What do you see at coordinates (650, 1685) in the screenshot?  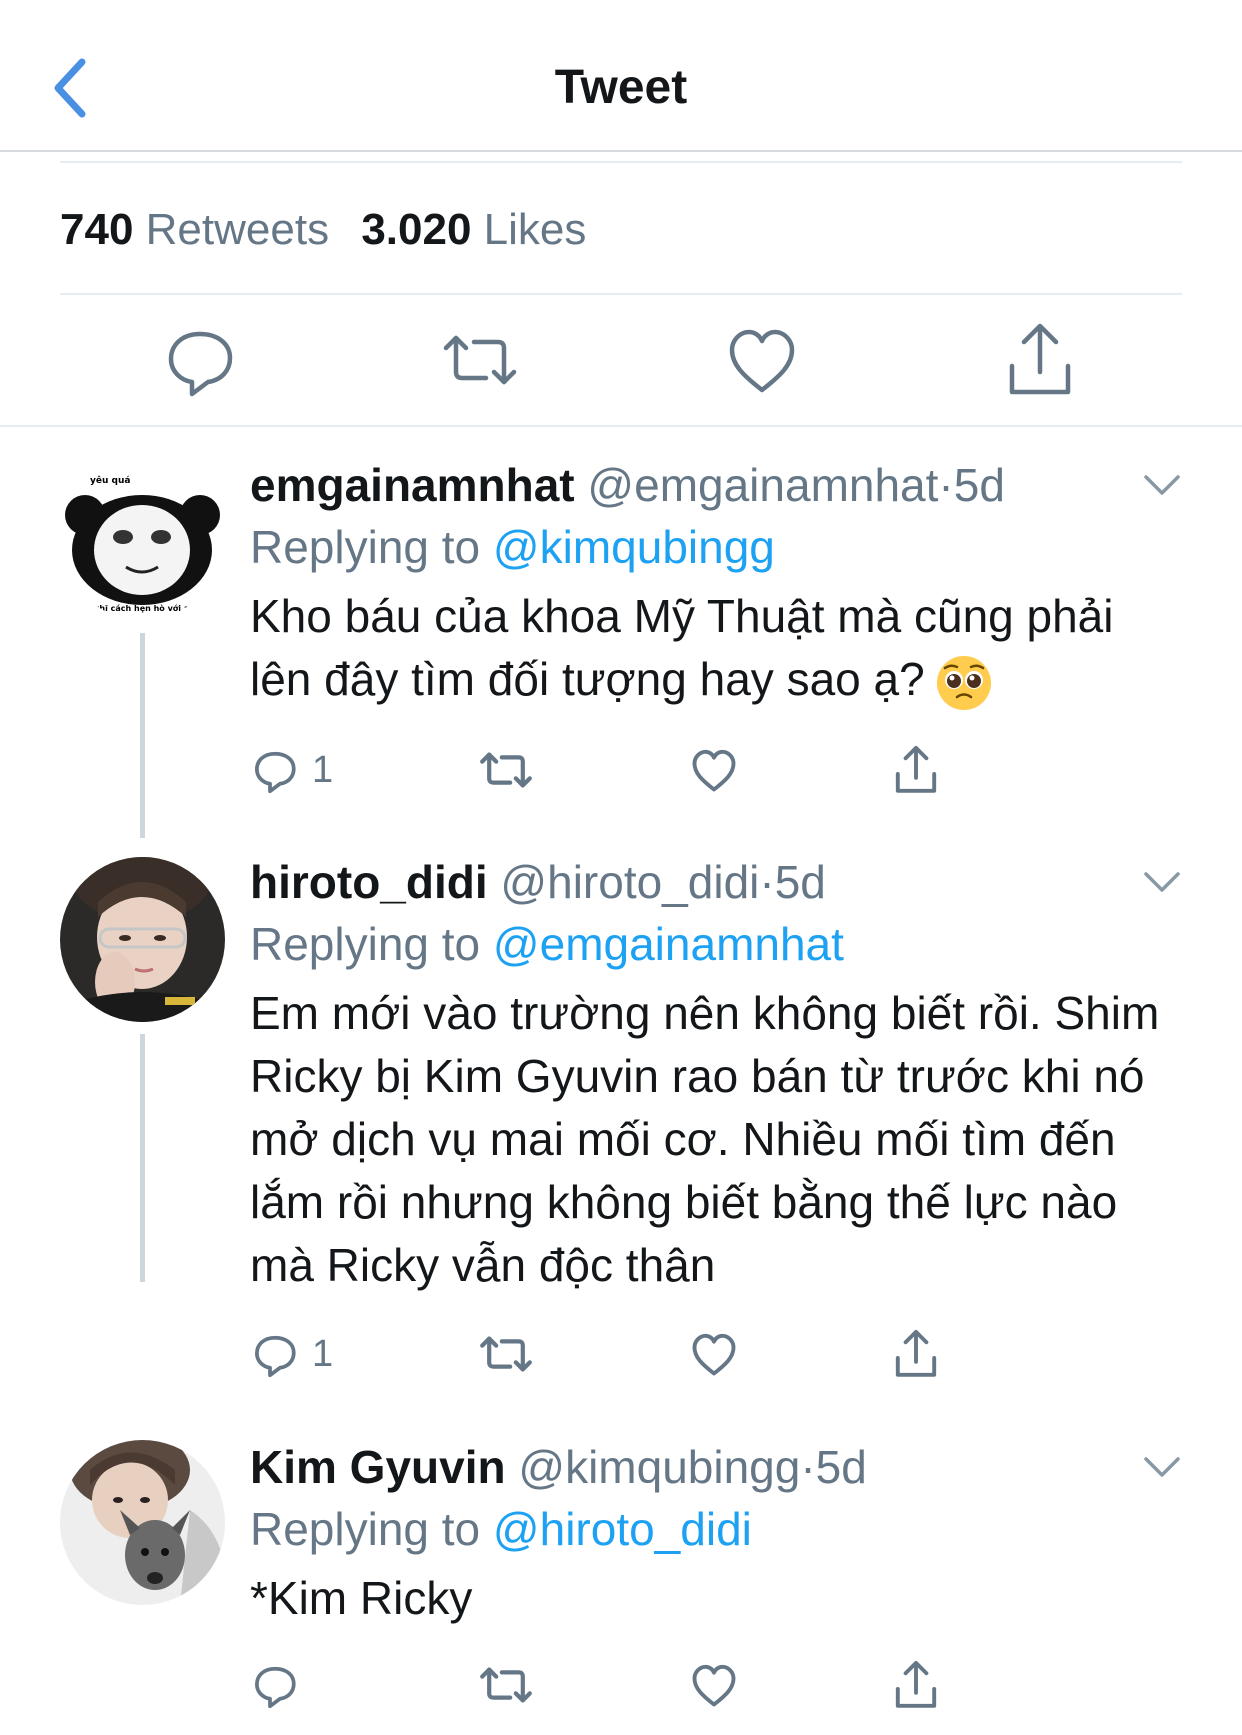 I see `reply-action-bar` at bounding box center [650, 1685].